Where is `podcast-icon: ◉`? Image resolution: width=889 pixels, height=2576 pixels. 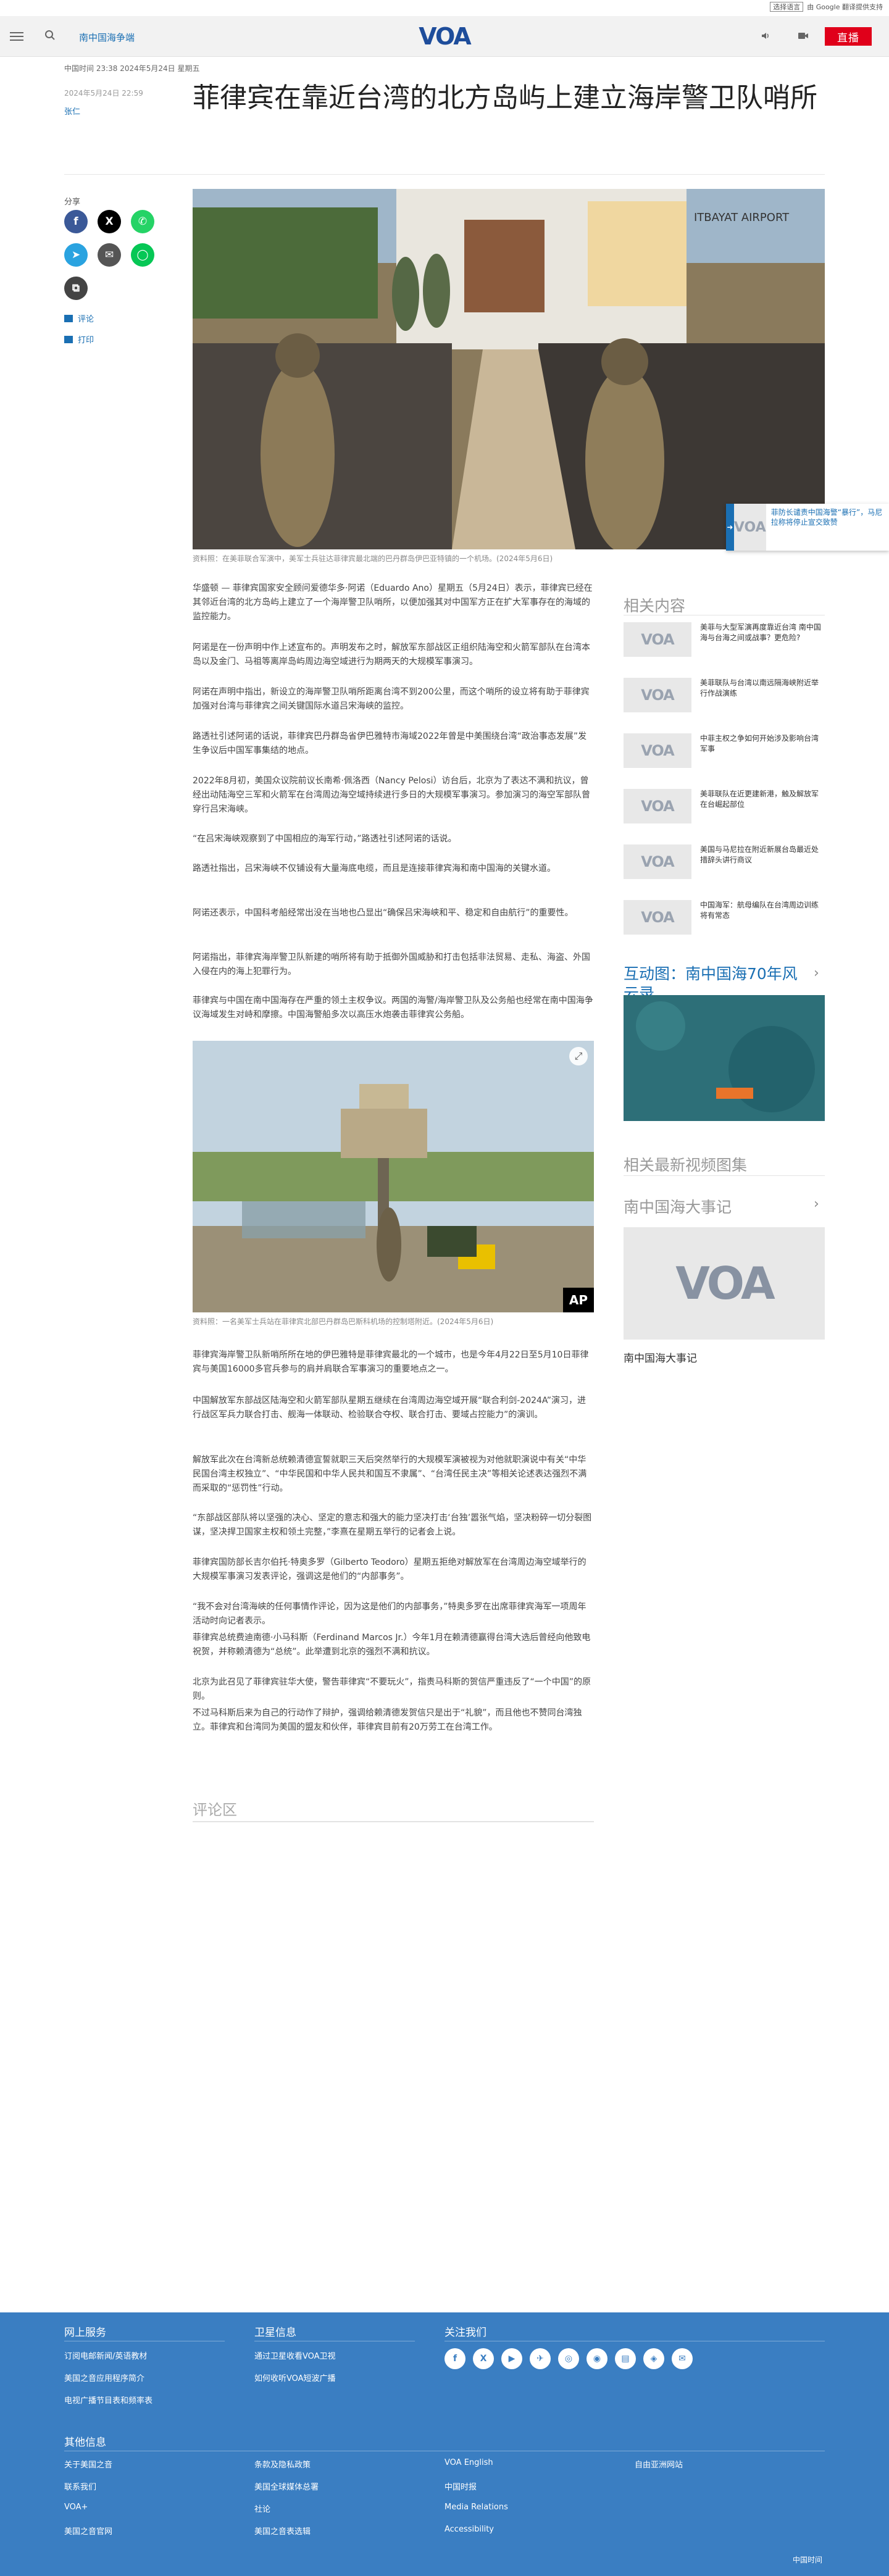
podcast-icon: ◉ is located at coordinates (597, 2358).